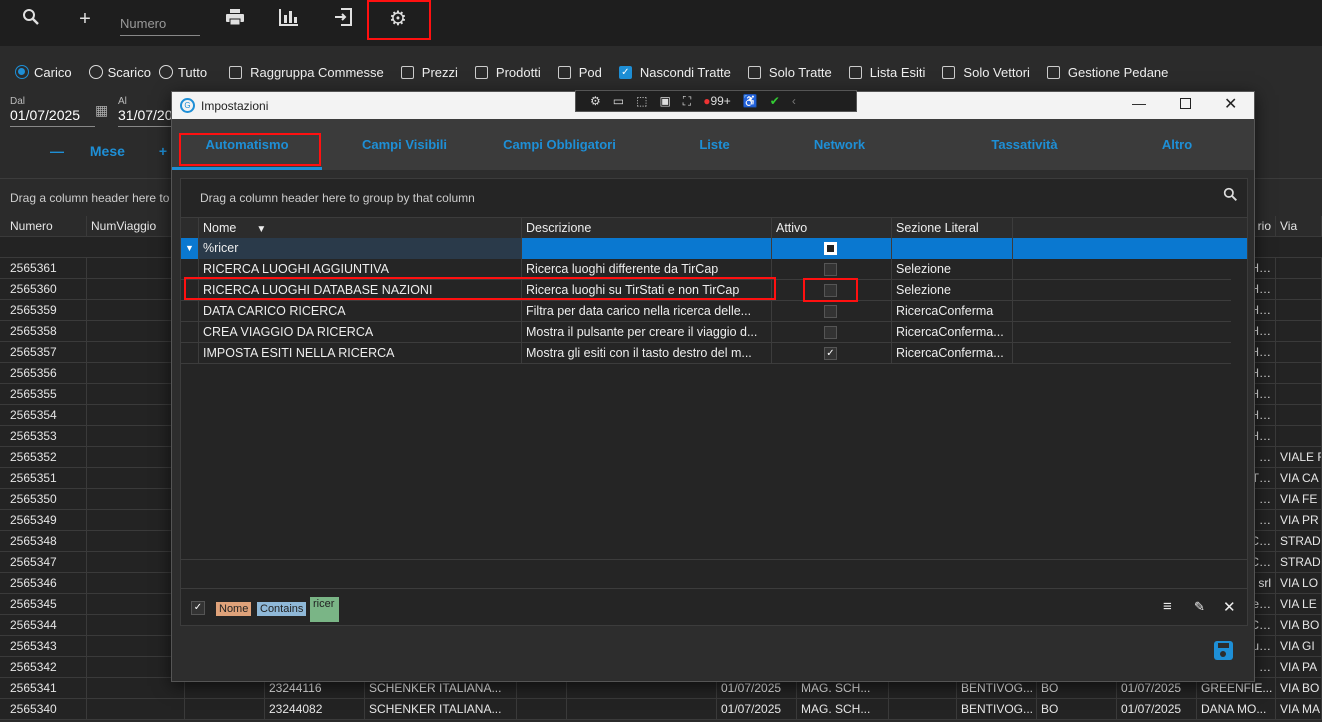 The image size is (1322, 722). Describe the element at coordinates (1199, 607) in the screenshot. I see `edit-icon: ✎` at that location.